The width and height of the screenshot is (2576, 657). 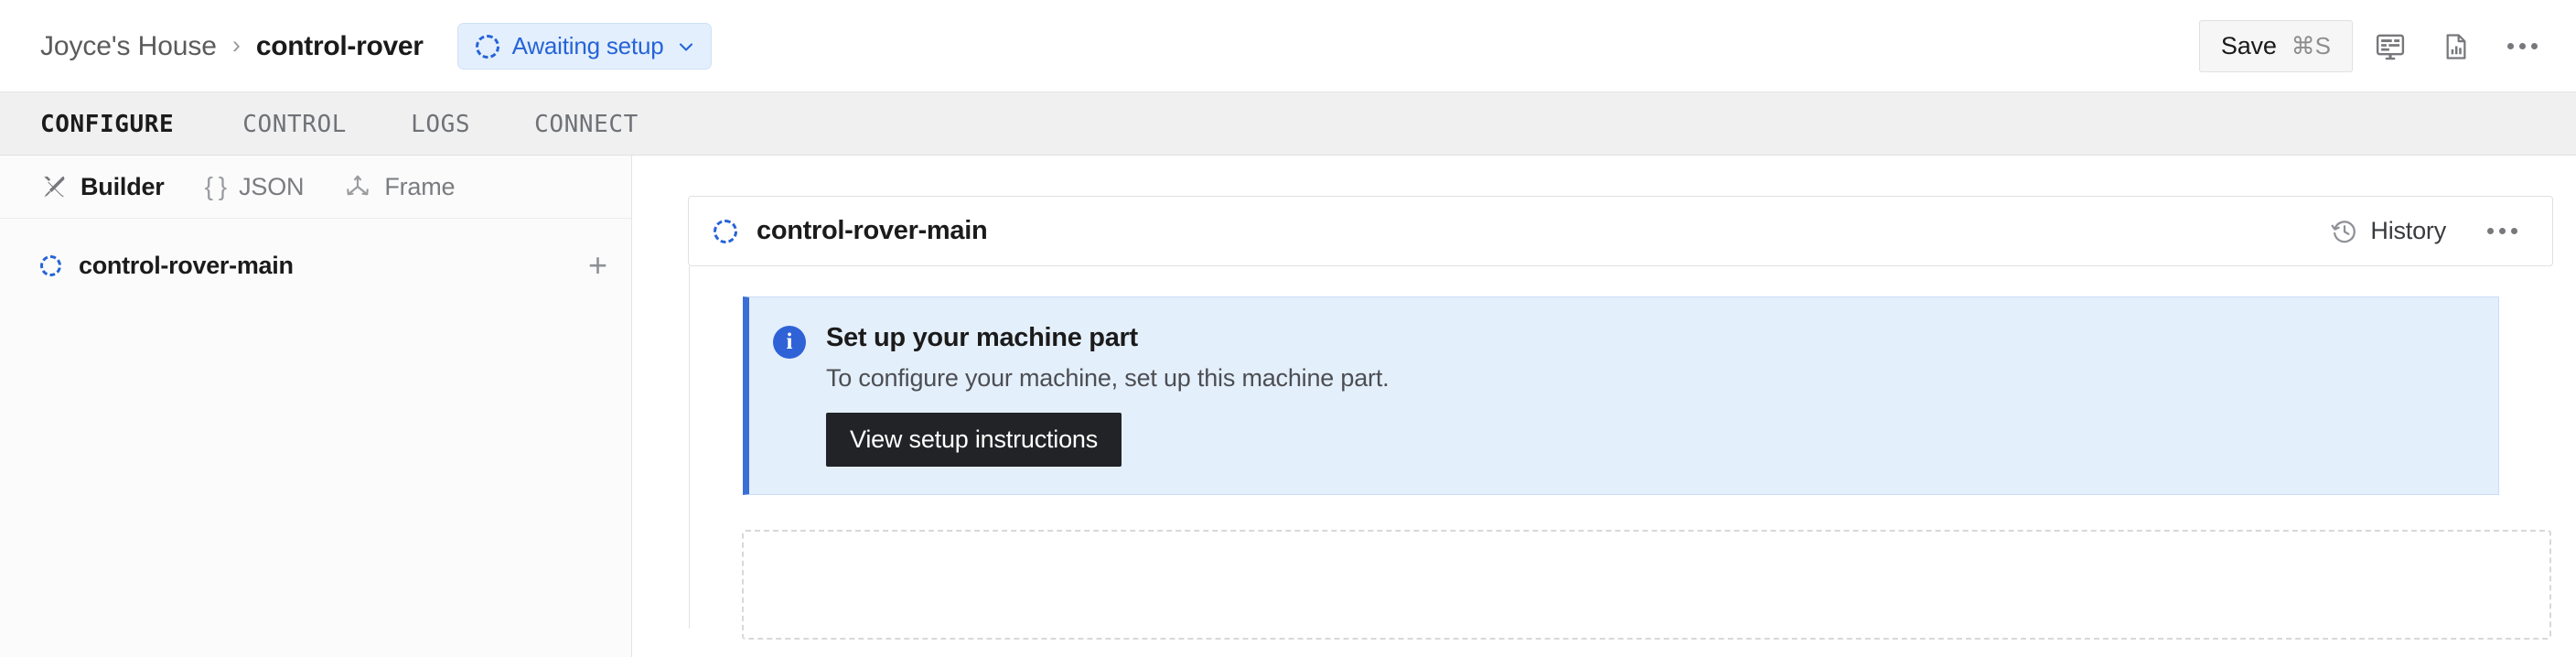 I want to click on component-card-header: control-rover-main History, so click(x=1620, y=231).